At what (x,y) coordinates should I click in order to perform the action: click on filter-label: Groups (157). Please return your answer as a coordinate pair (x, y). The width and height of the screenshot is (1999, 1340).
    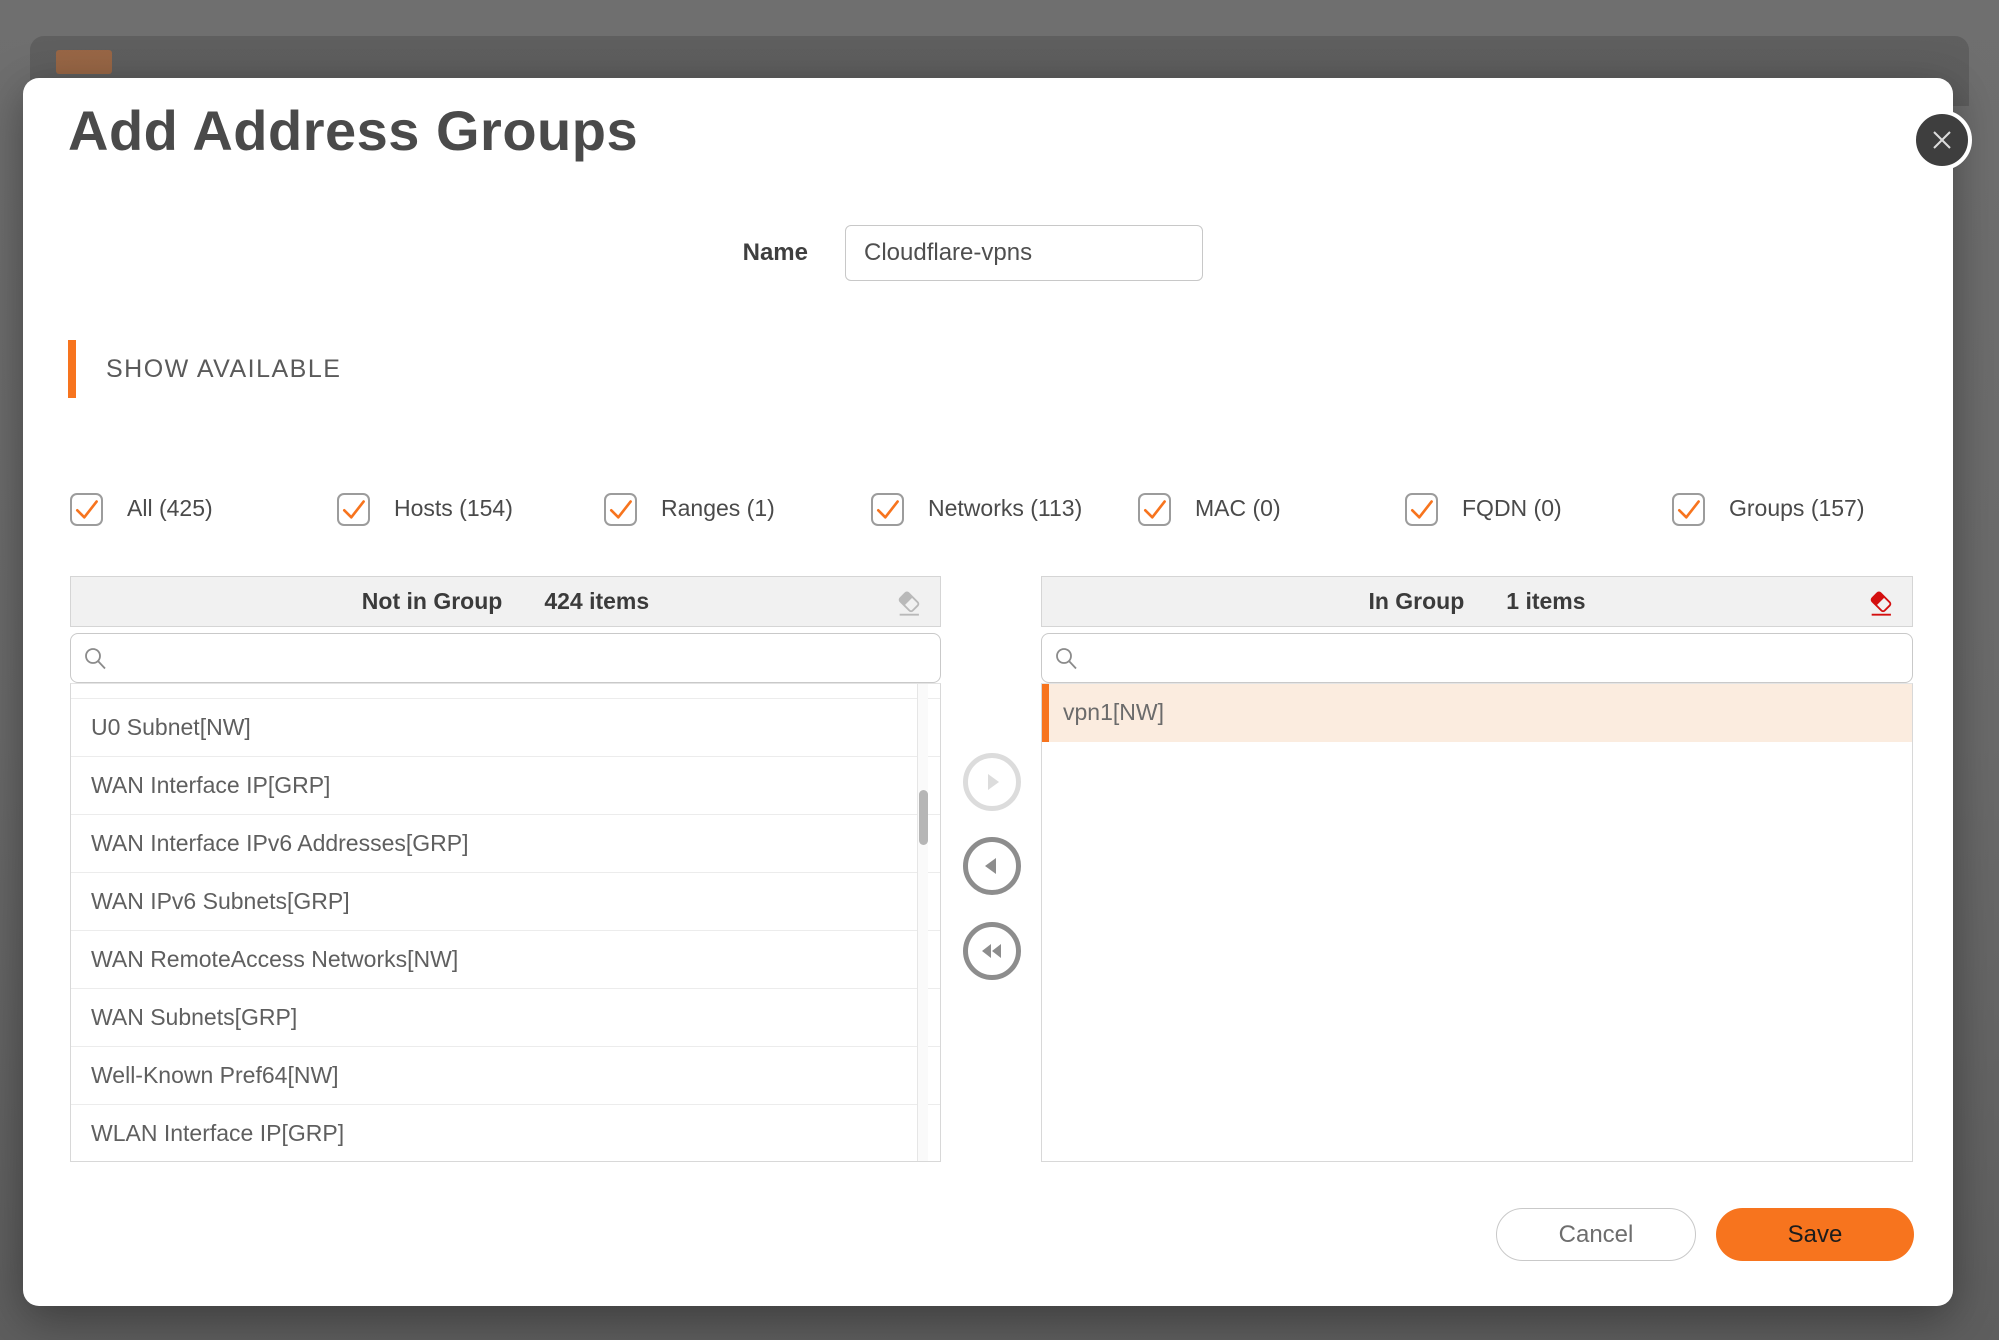
    Looking at the image, I should click on (1797, 508).